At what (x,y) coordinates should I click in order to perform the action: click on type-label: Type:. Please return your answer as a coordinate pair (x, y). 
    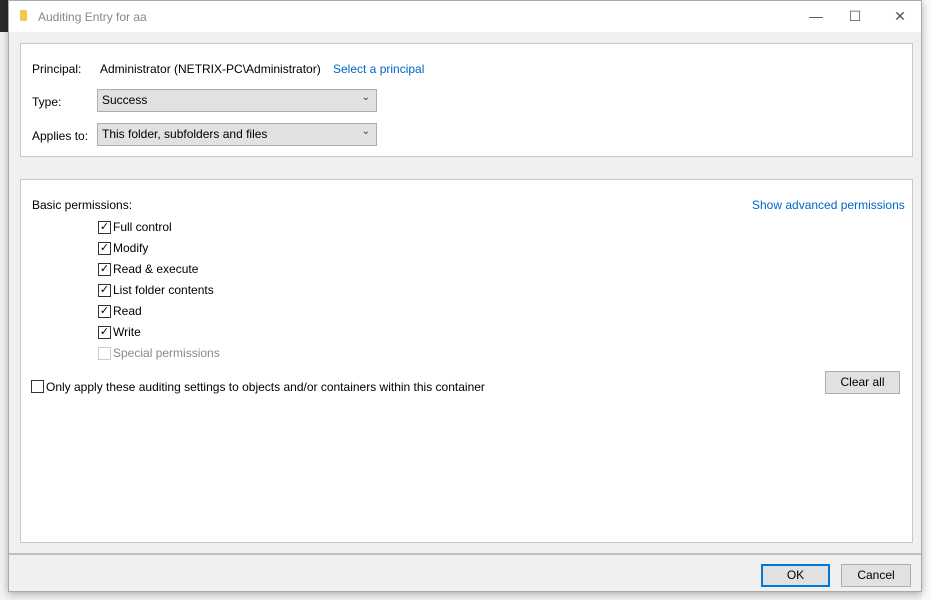
    Looking at the image, I should click on (47, 102).